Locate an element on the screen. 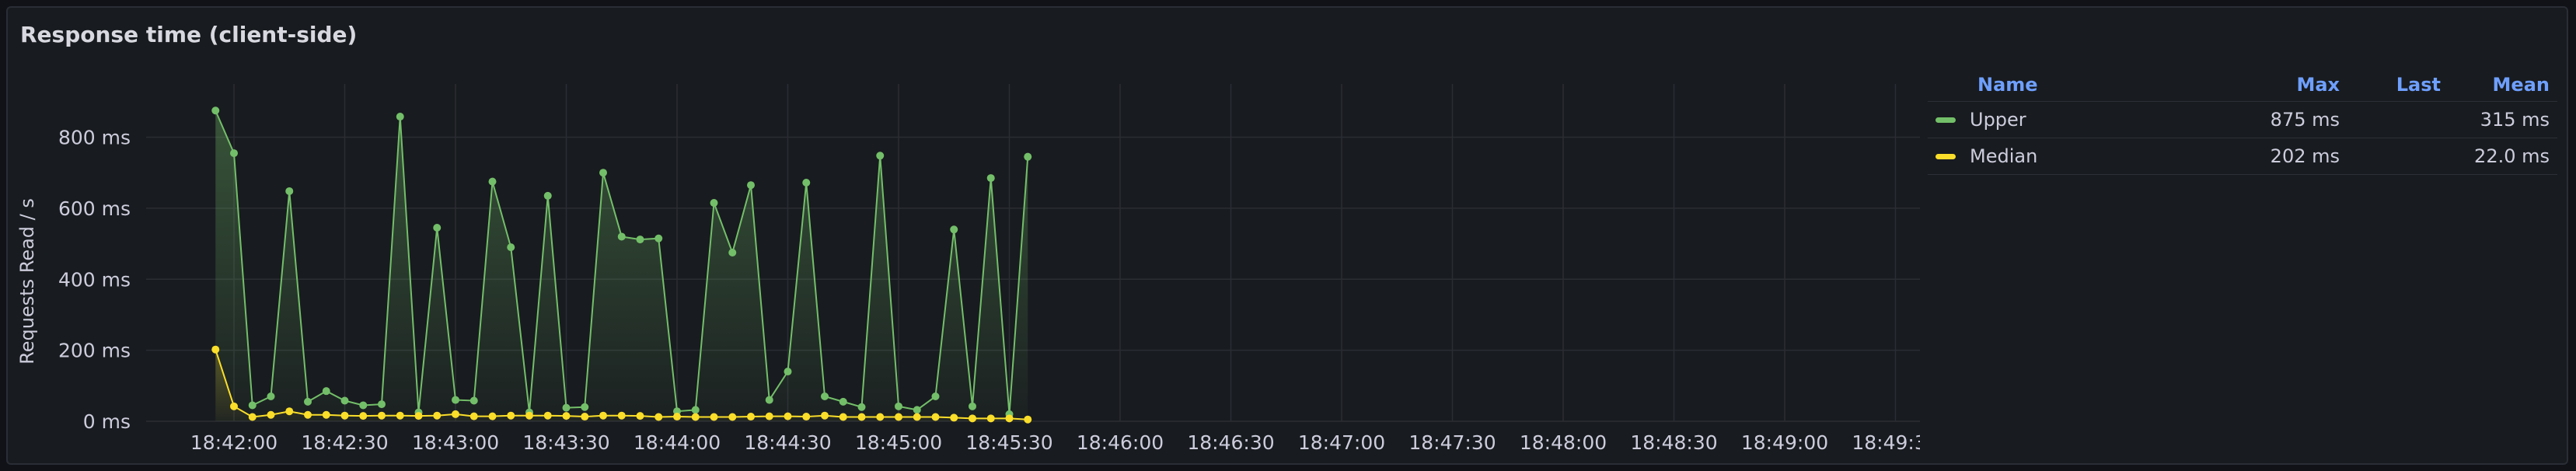 The image size is (2576, 471). legend-label-upper: Upper is located at coordinates (1998, 120).